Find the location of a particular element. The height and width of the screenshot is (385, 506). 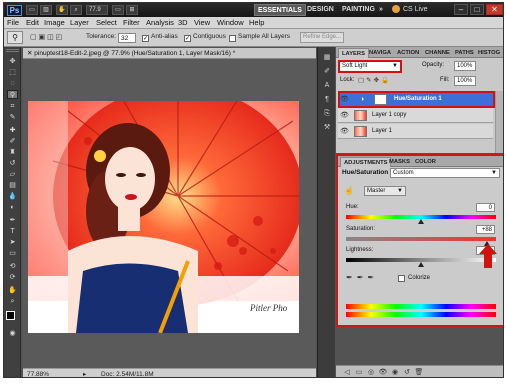

tab-channels: CHANNE is located at coordinates (437, 53).